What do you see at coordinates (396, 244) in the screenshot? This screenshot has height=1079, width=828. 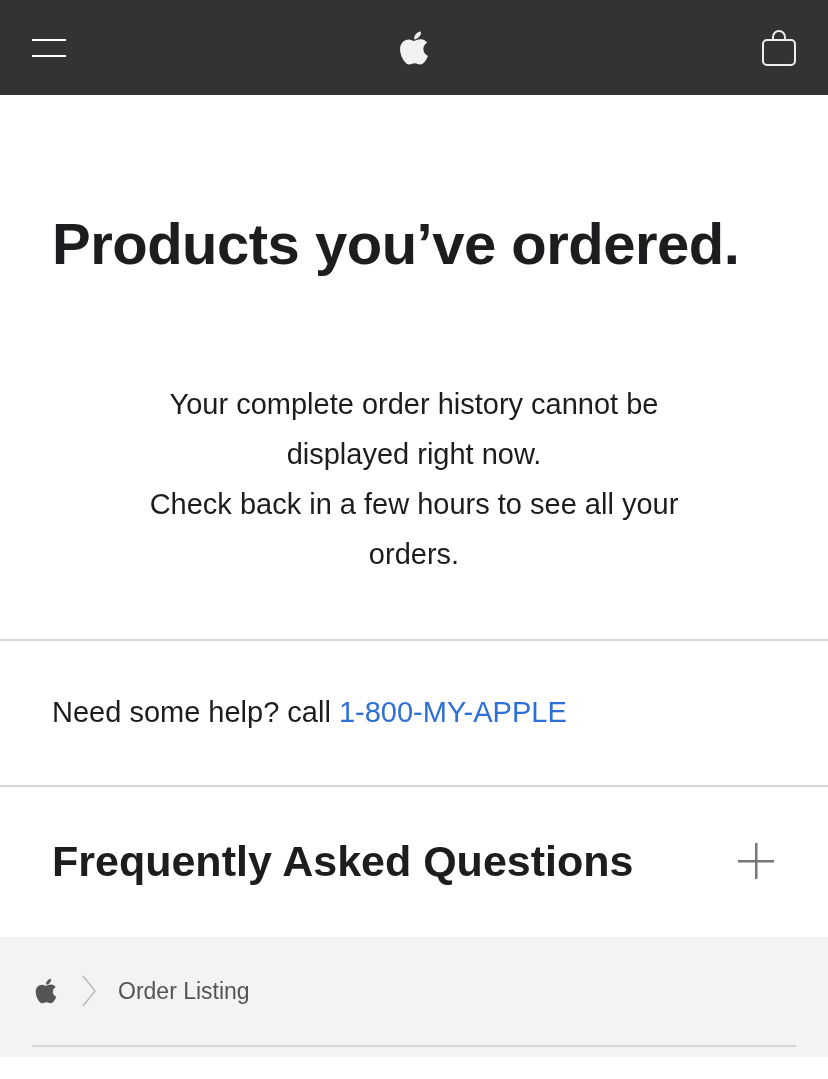 I see `page-title: Products you’ve ordered.` at bounding box center [396, 244].